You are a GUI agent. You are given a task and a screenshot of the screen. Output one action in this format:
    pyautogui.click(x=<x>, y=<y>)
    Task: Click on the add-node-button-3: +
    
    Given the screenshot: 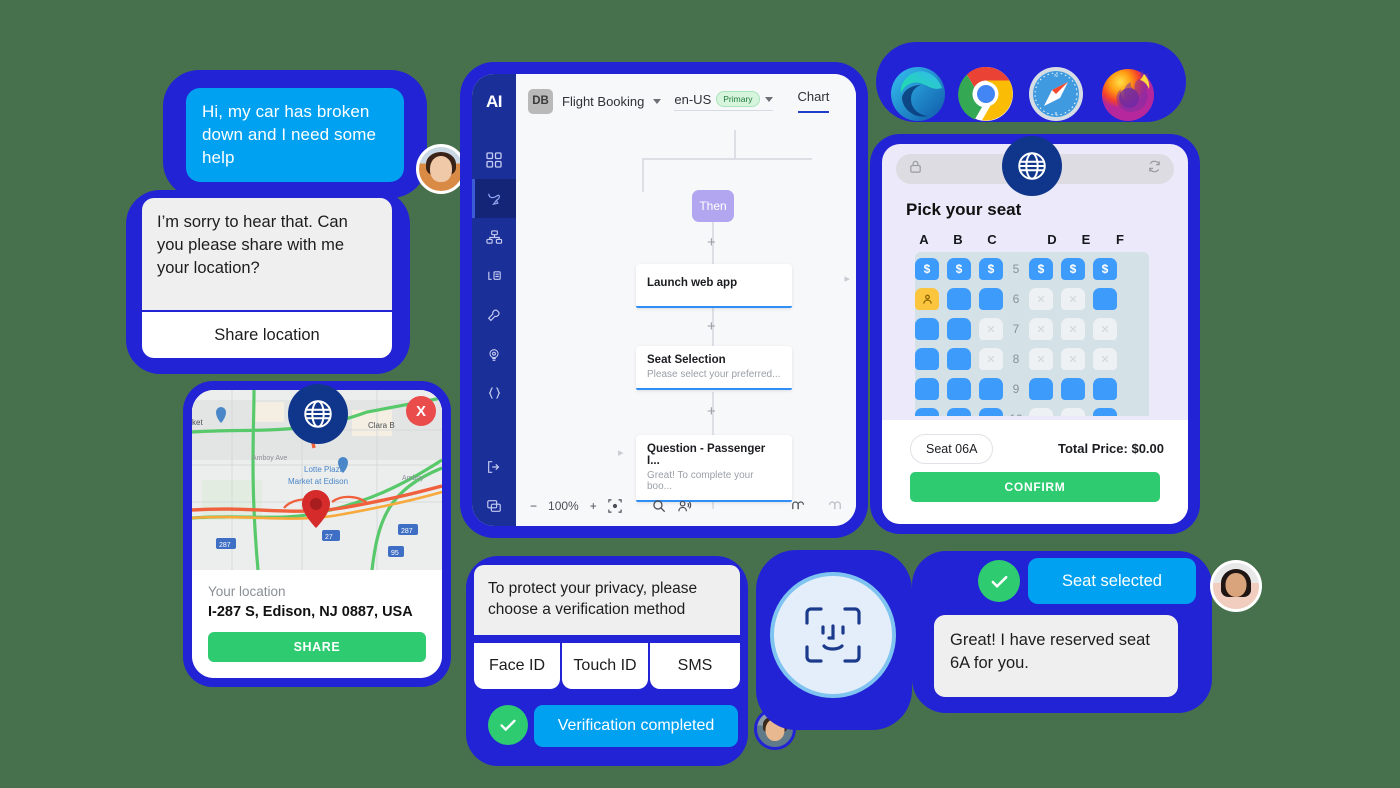 What is the action you would take?
    pyautogui.click(x=711, y=411)
    